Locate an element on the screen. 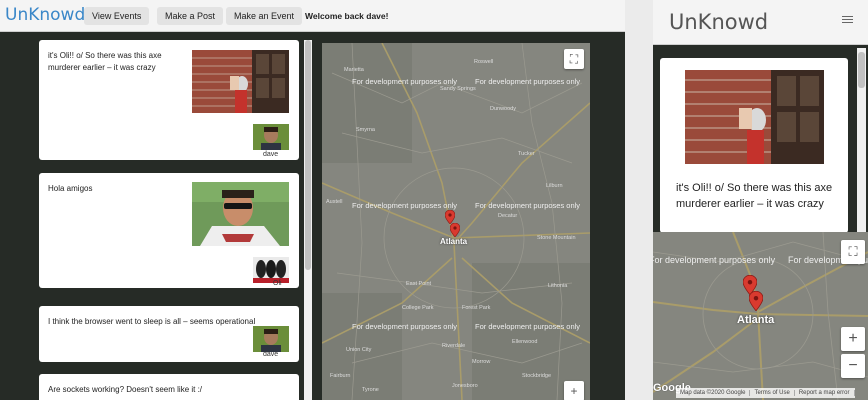 The height and width of the screenshot is (400, 868). report-map-error-link: Report a map error is located at coordinates (824, 393).